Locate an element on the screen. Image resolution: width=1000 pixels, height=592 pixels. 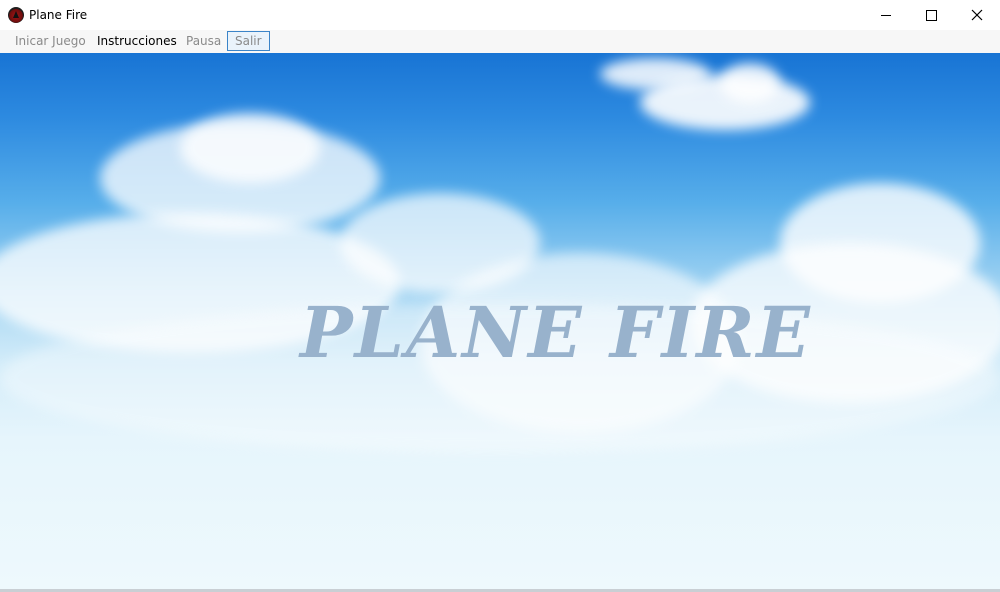
maximize-button is located at coordinates (931, 15).